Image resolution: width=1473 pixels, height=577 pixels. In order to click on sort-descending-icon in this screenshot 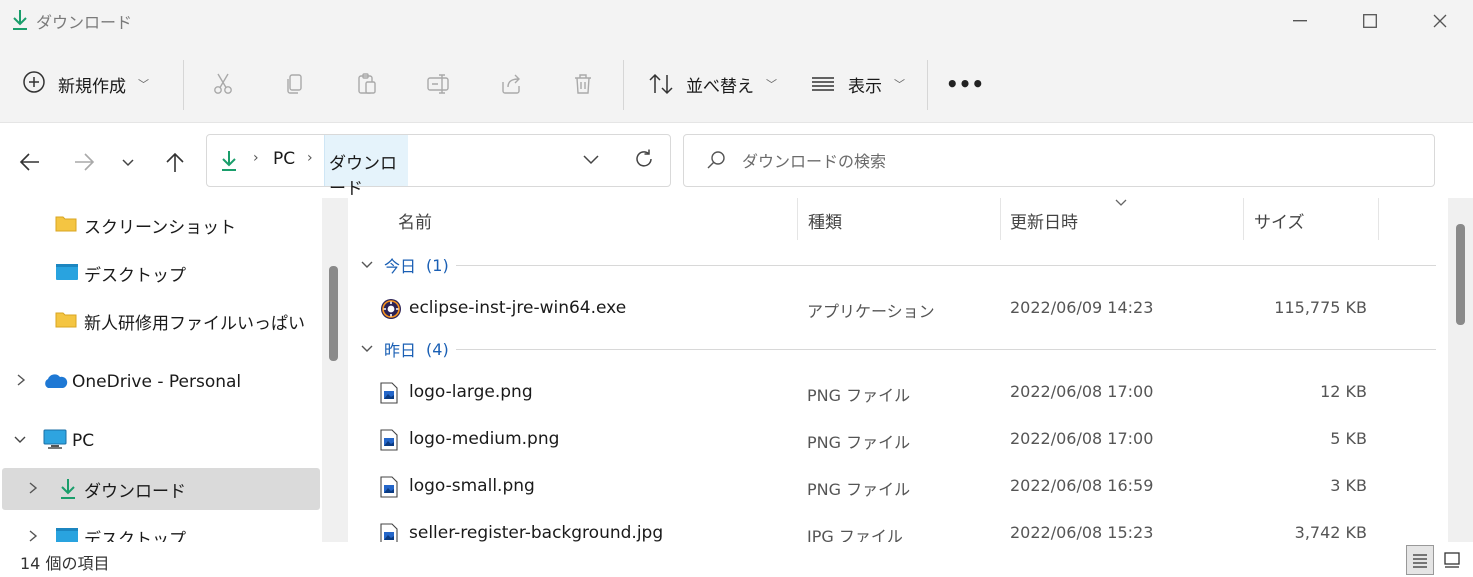, I will do `click(1121, 204)`.